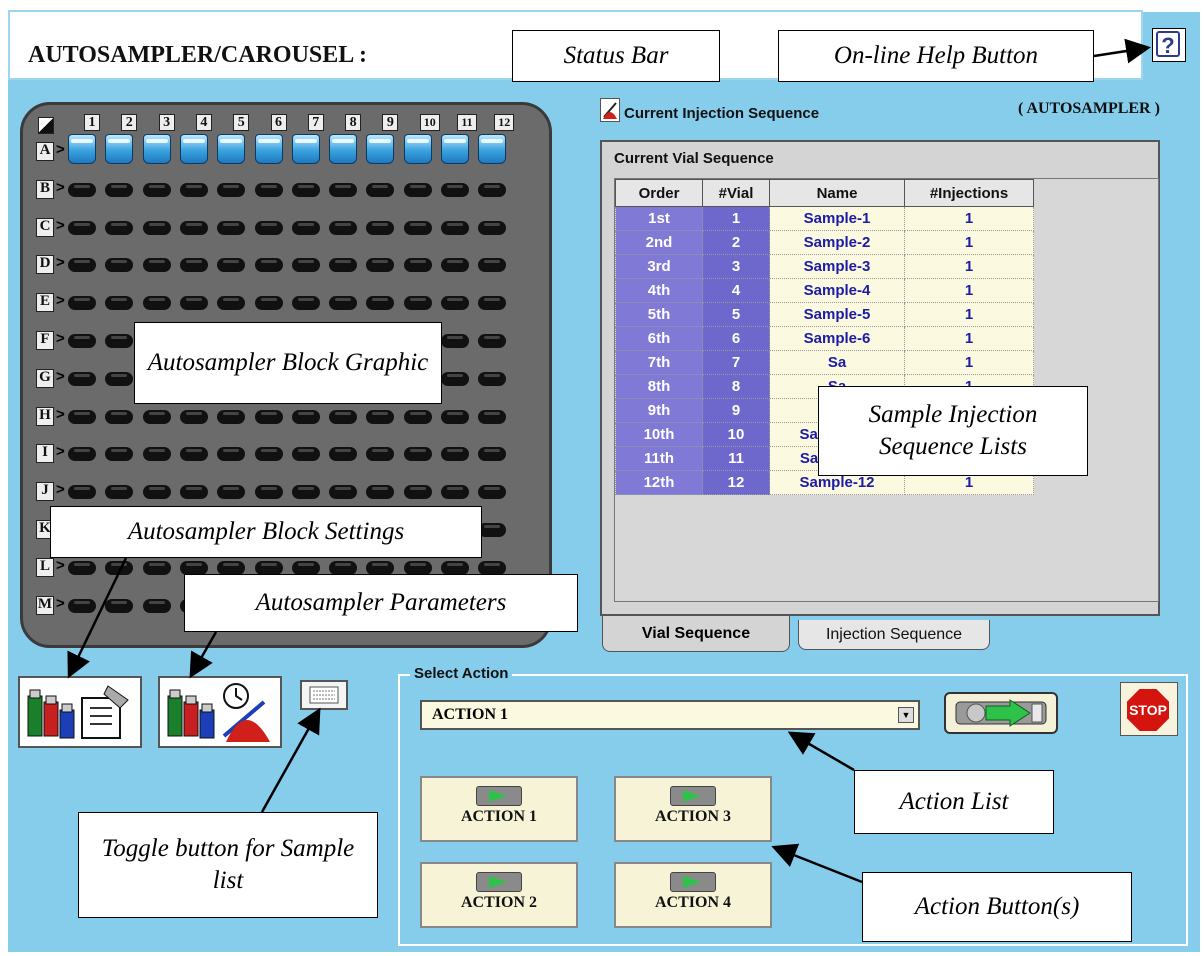  I want to click on arrow-action-list, so click(821, 751).